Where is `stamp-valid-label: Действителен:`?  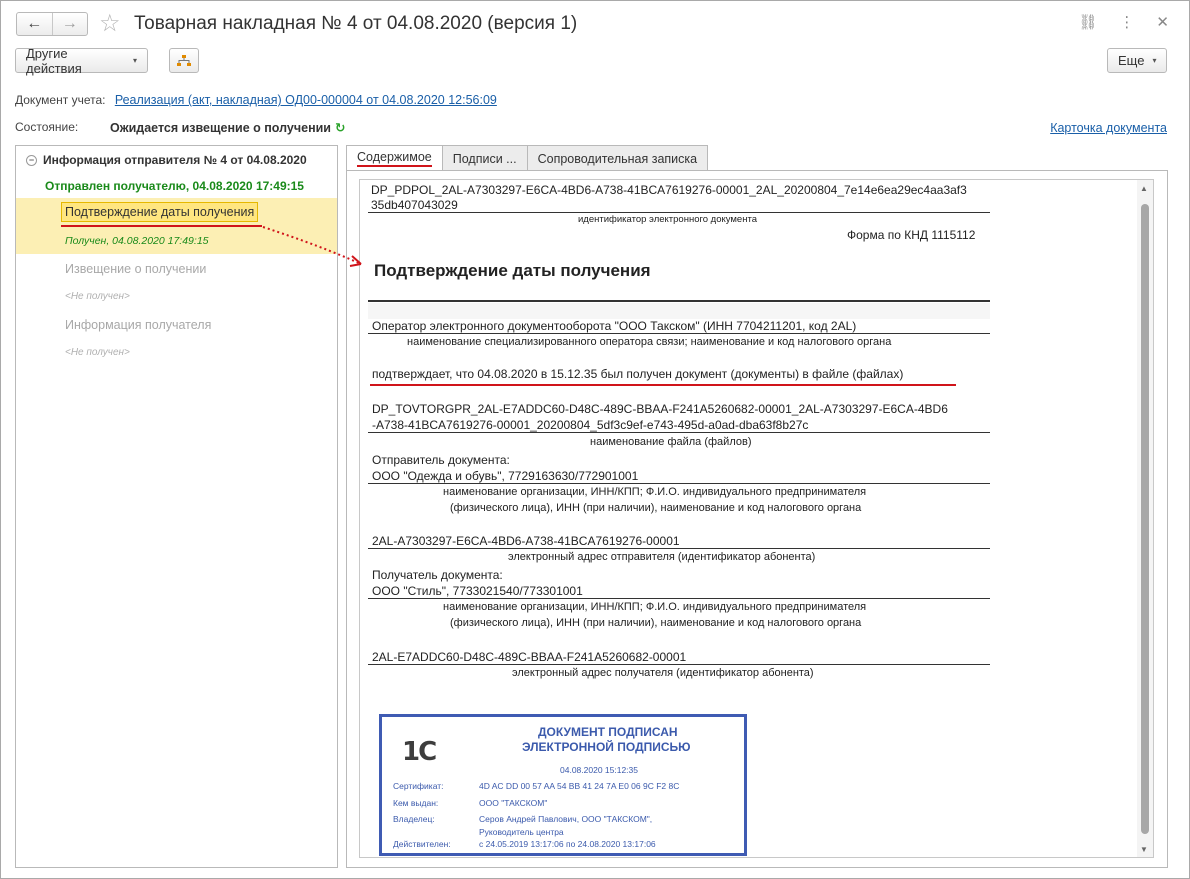 stamp-valid-label: Действителен: is located at coordinates (422, 844).